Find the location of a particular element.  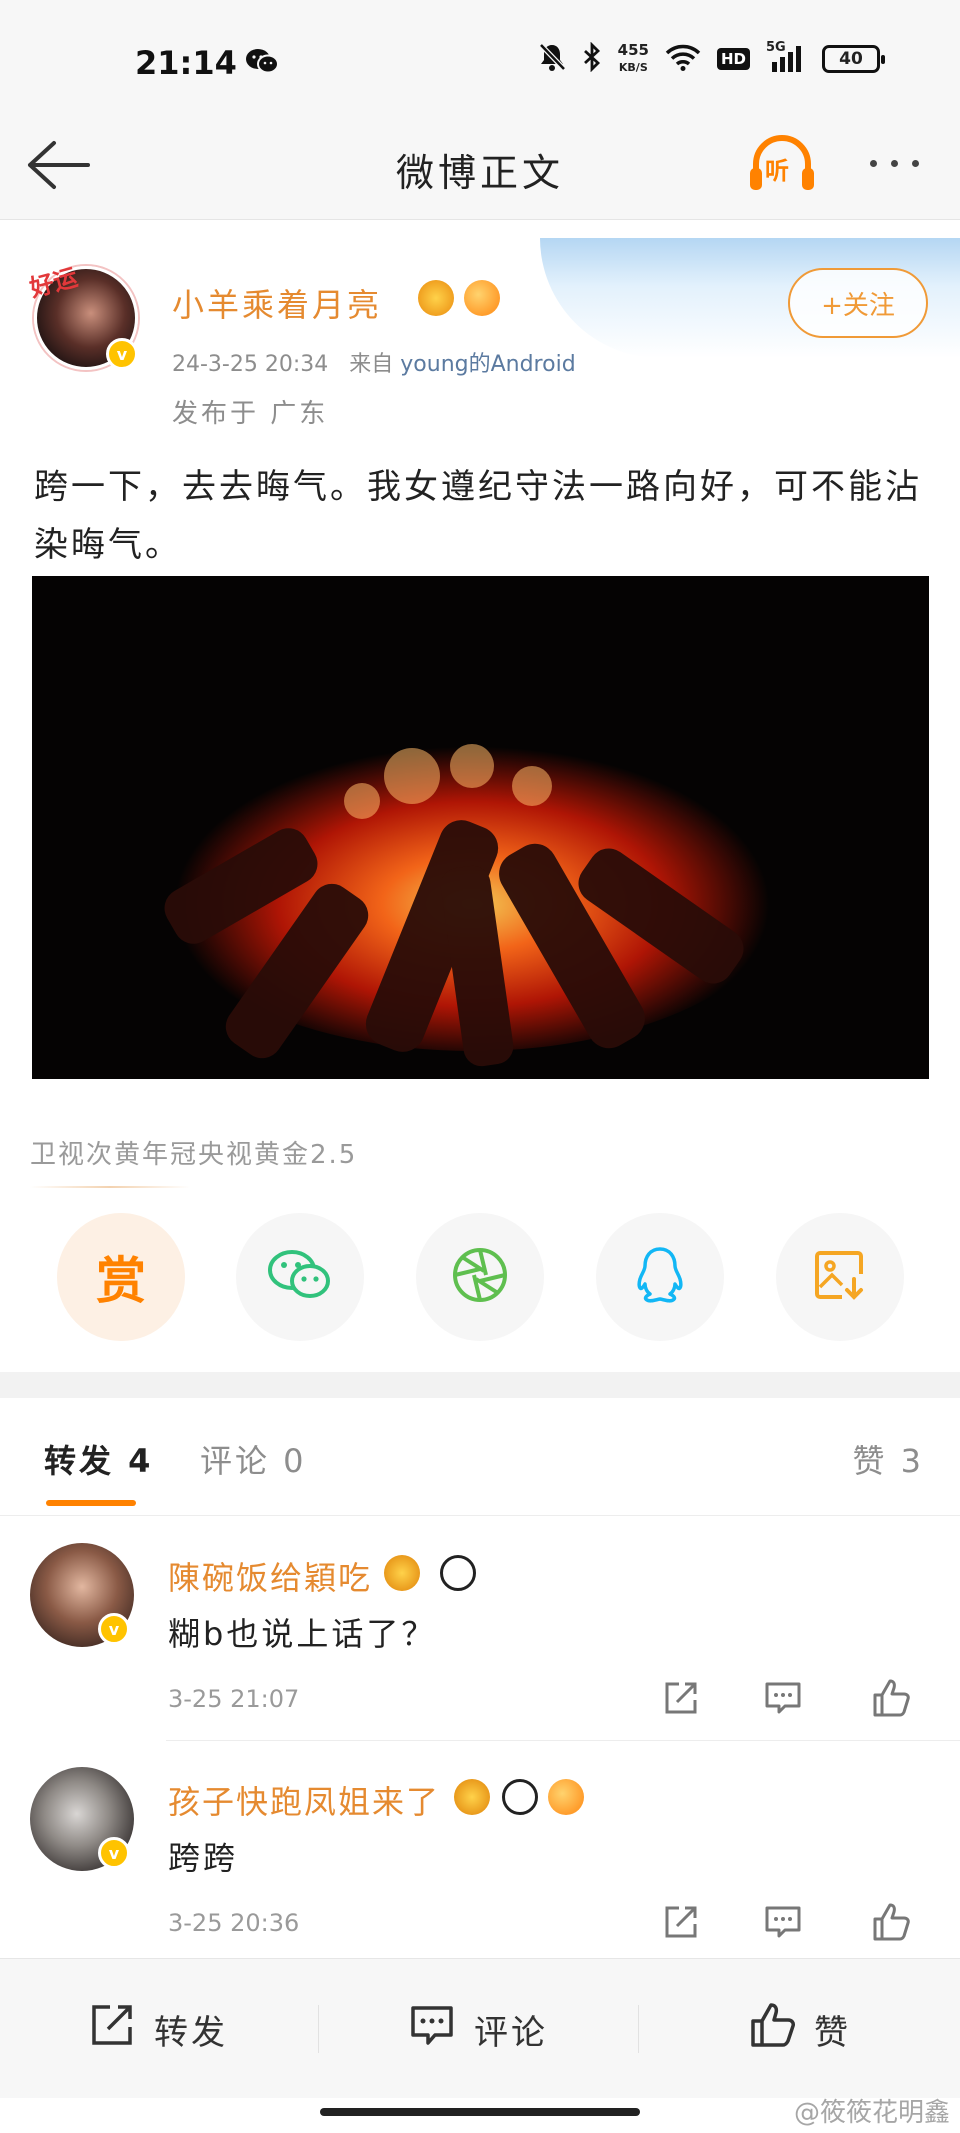

save-image-icon is located at coordinates (840, 1277).